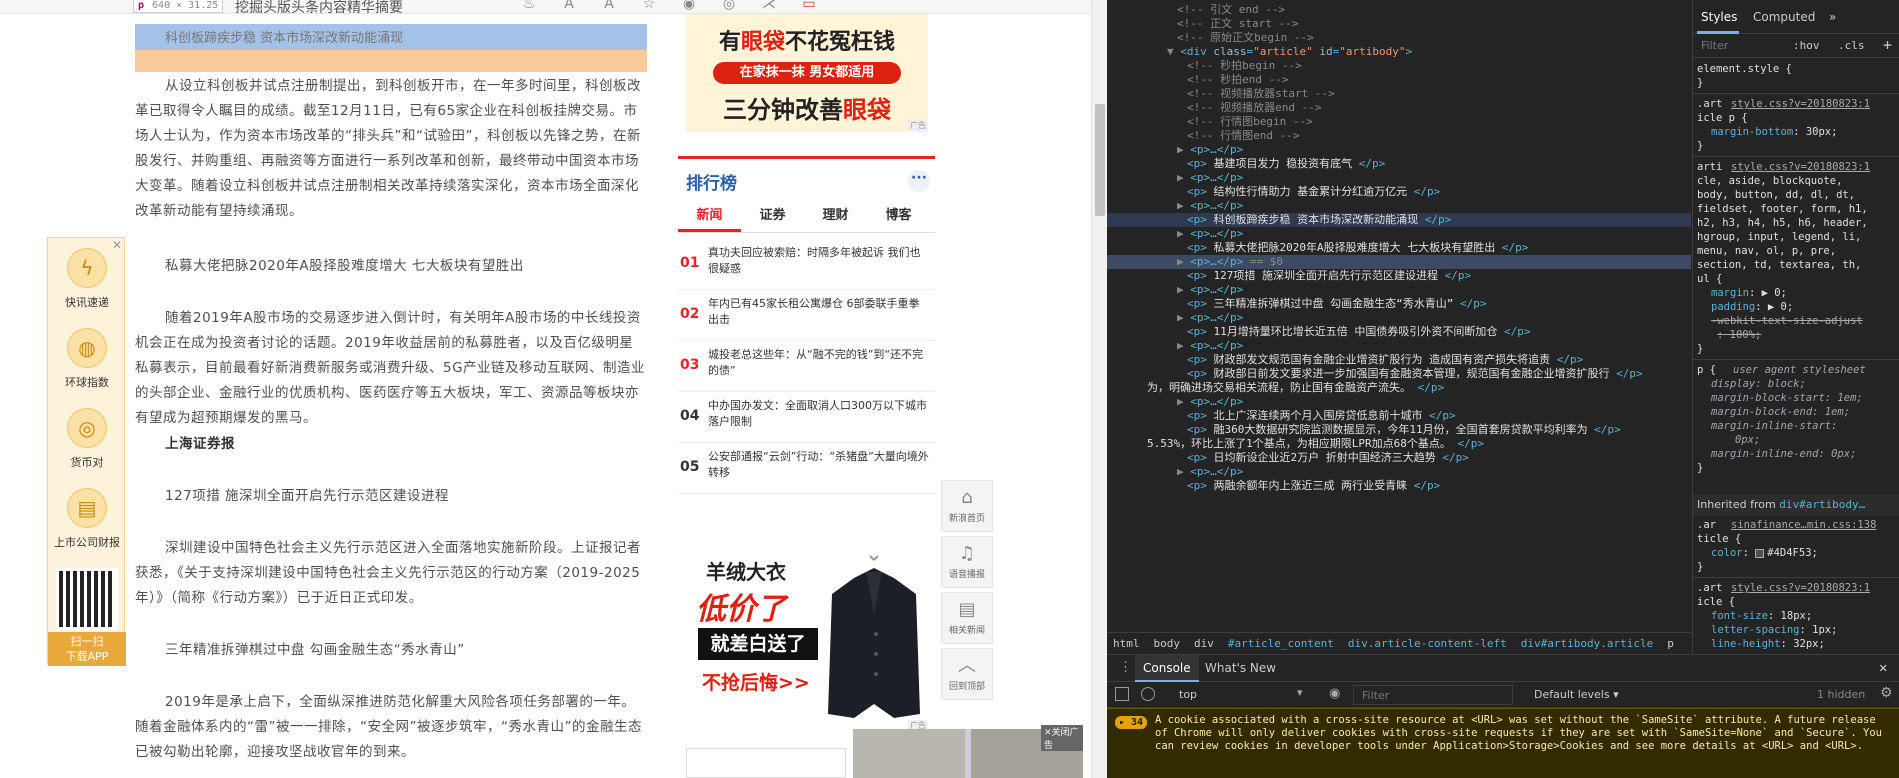  What do you see at coordinates (1886, 693) in the screenshot?
I see `gear-icon: ⚙` at bounding box center [1886, 693].